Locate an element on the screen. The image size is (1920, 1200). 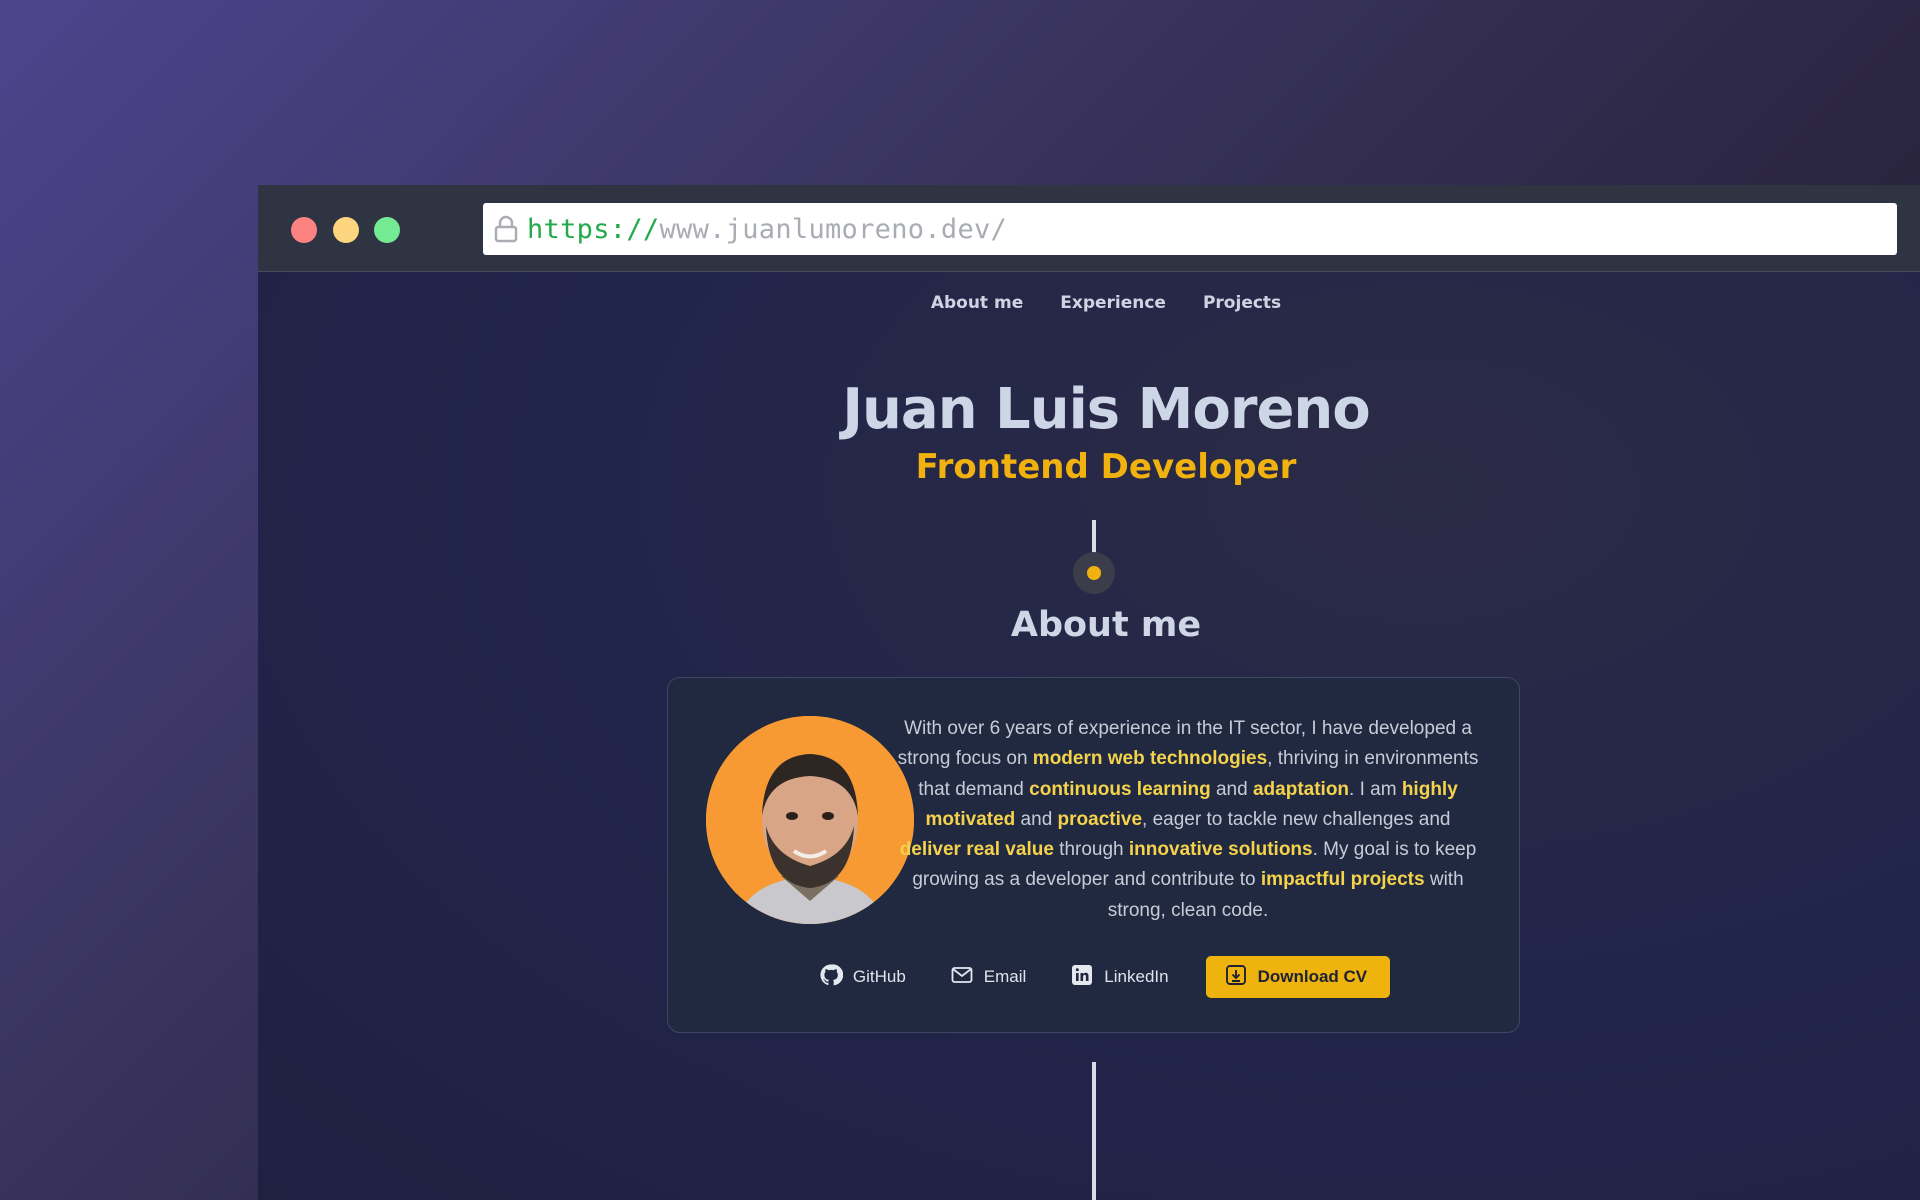
url-host: www.juanlumoreno.dev/ is located at coordinates (833, 229).